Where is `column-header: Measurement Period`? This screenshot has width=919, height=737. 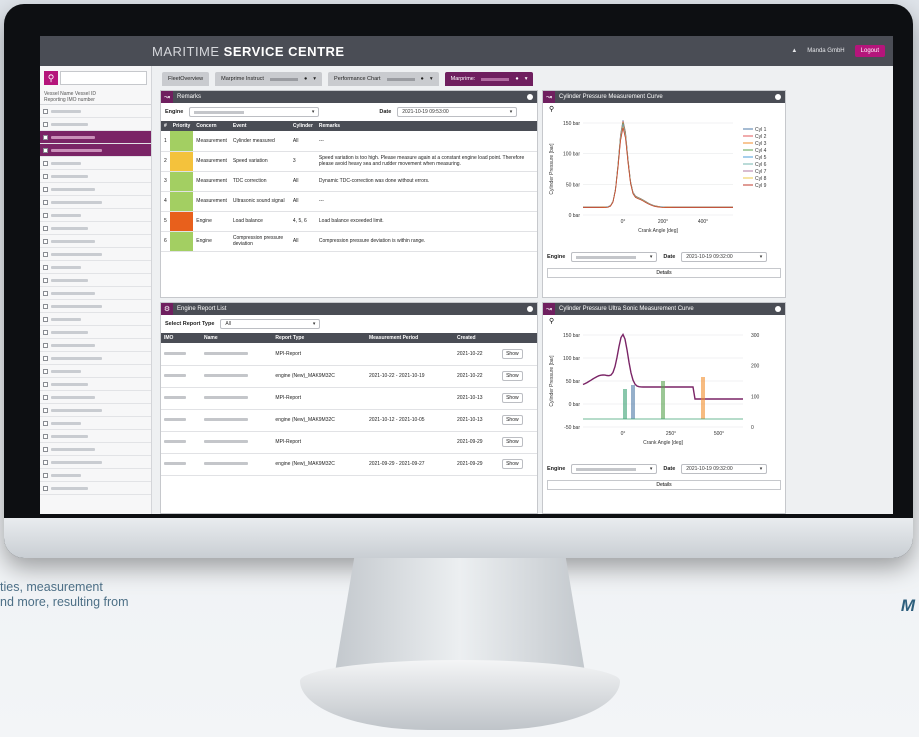
column-header: Measurement Period is located at coordinates (409, 338).